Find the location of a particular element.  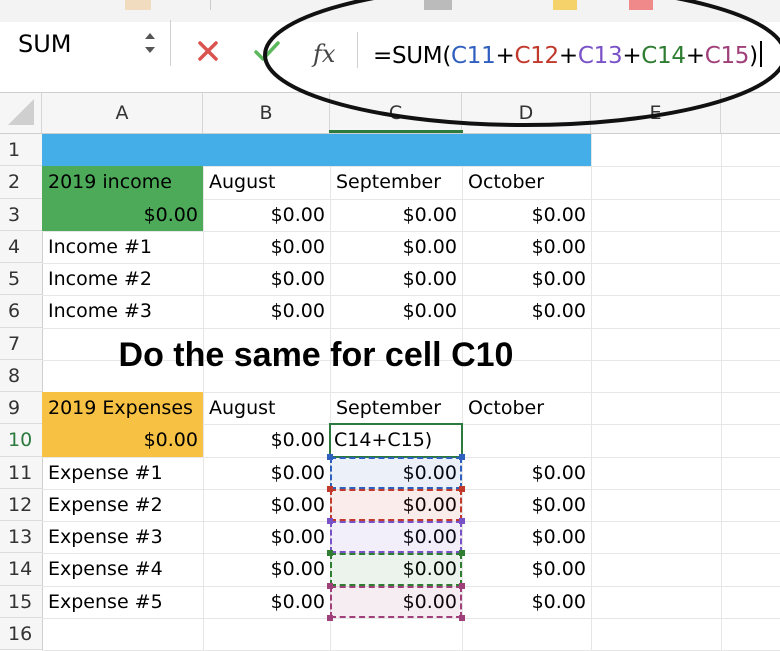

row-label-cell: Income #1 is located at coordinates (122, 247).